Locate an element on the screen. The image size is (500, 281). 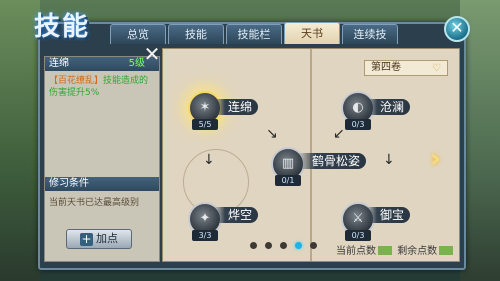
arrow-down-right-icon: ↘ is located at coordinates (272, 134).